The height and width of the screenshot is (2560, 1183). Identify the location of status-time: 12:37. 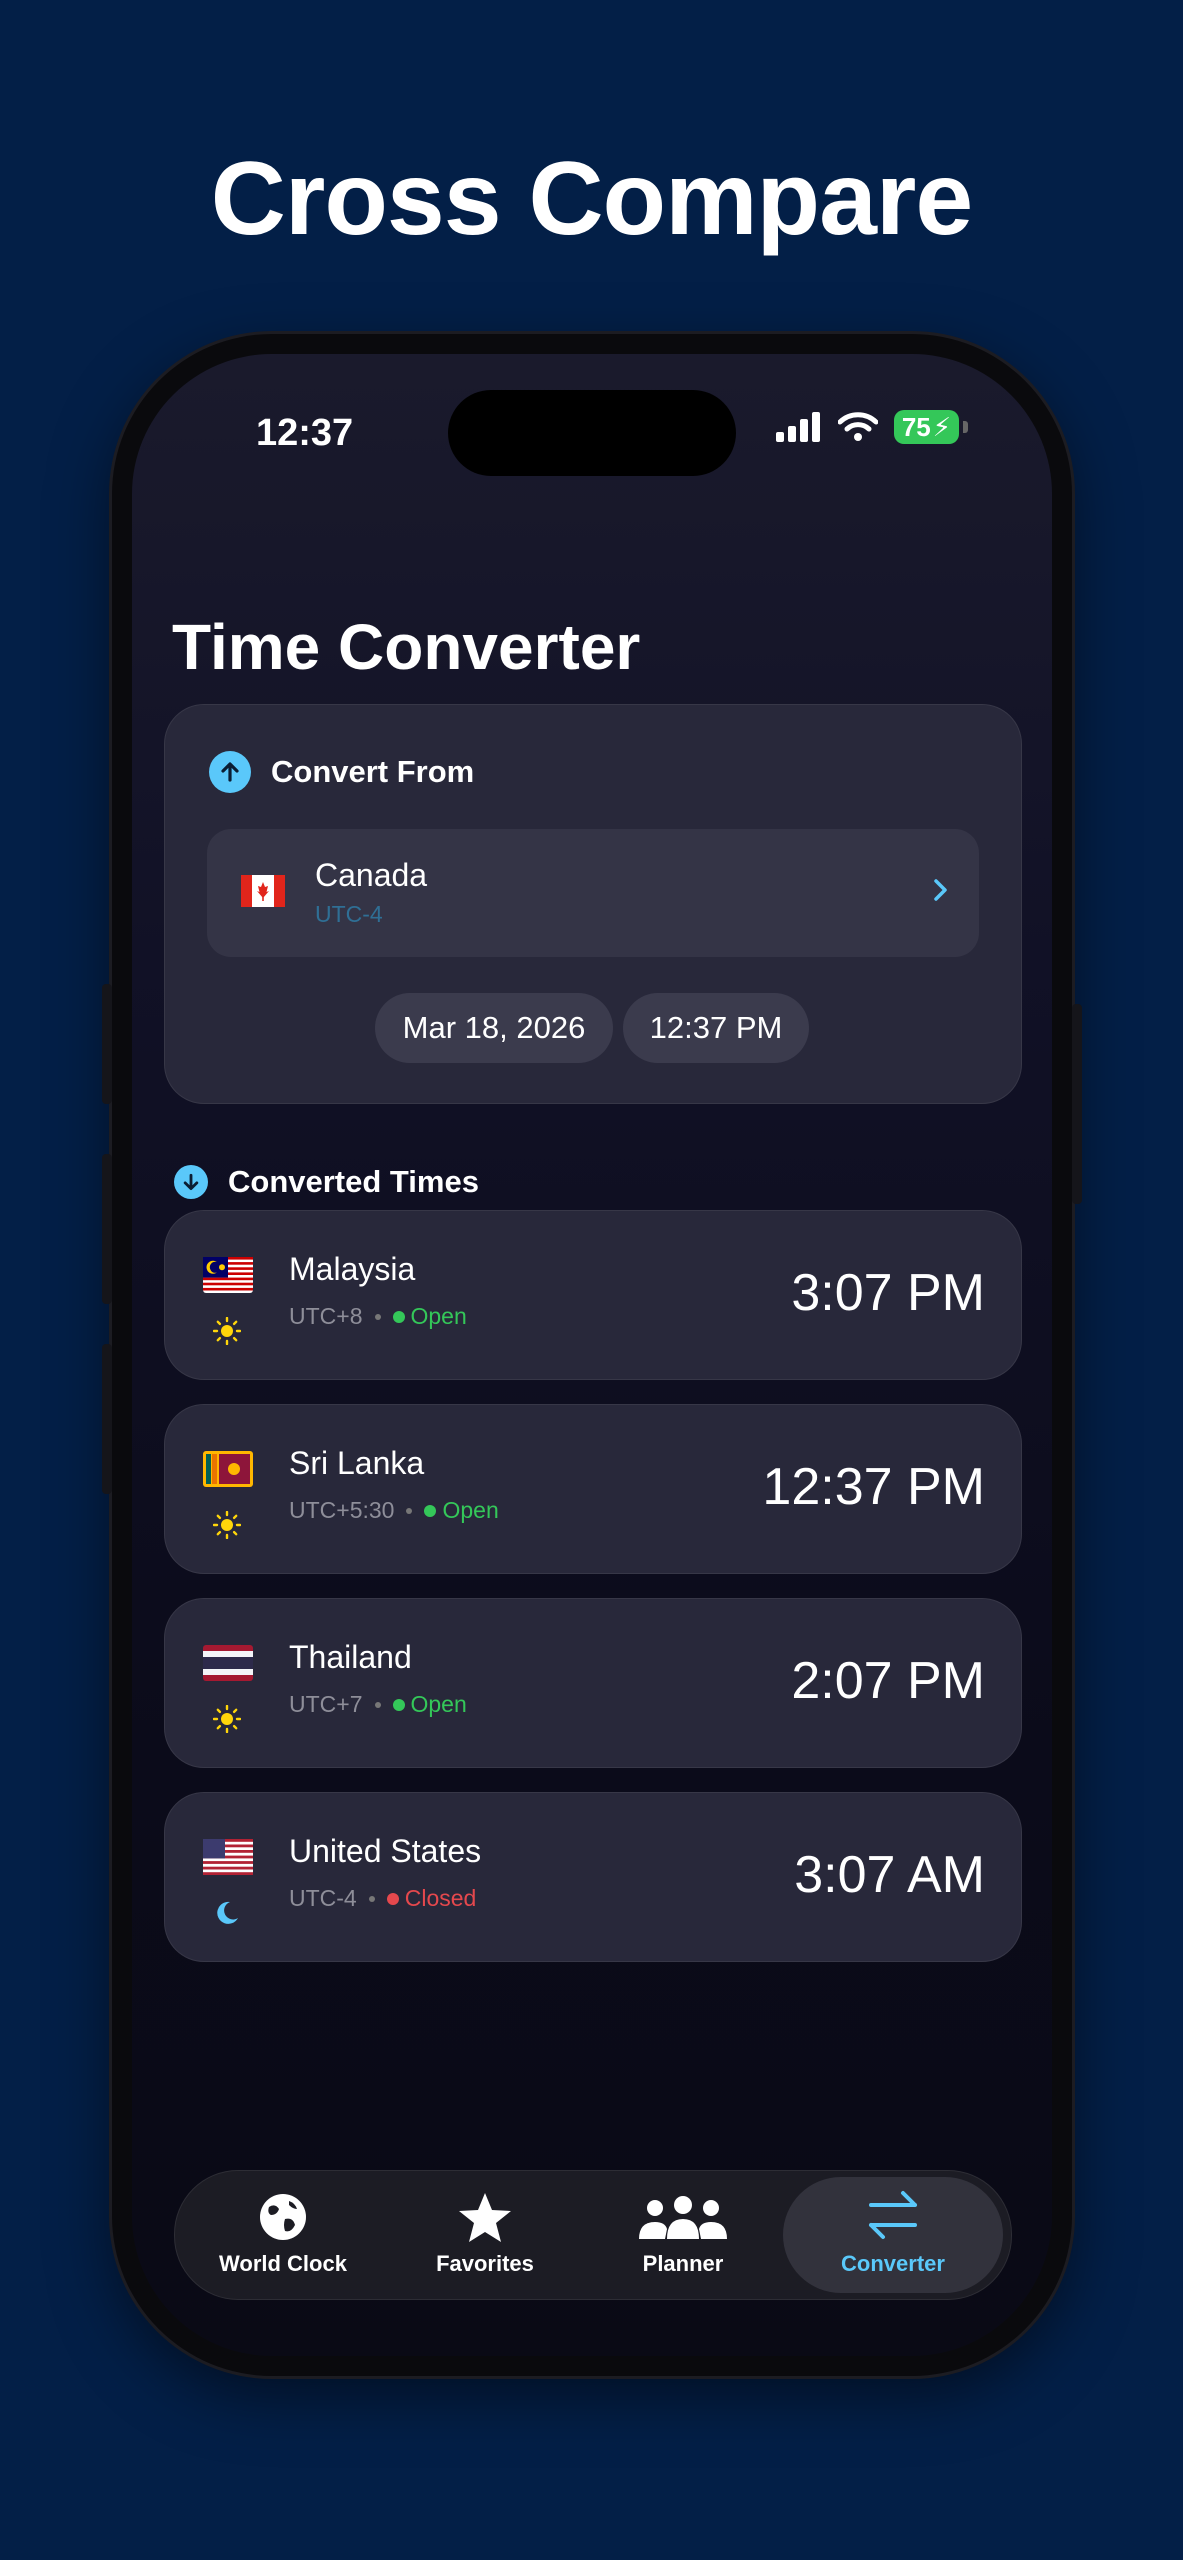
(305, 433).